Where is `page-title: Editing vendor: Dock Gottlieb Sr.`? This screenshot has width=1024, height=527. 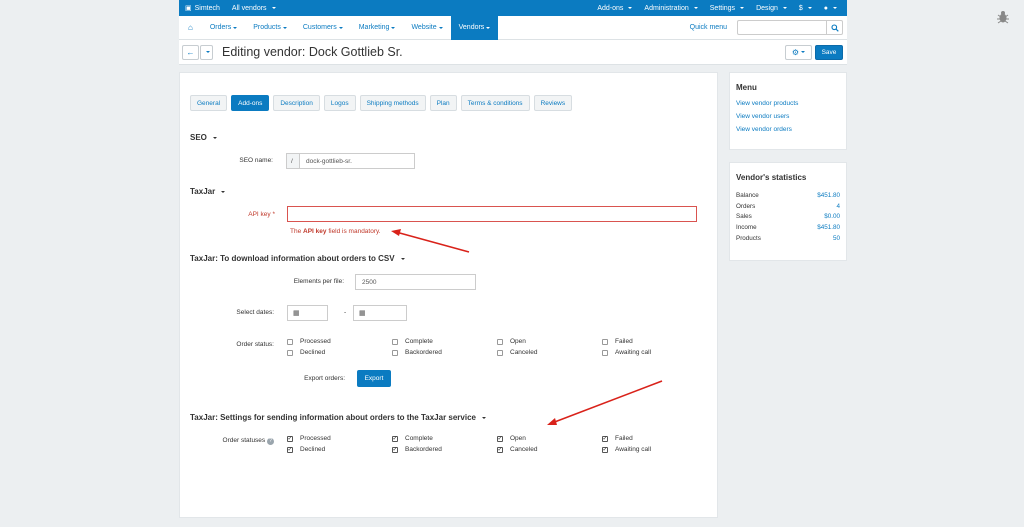
page-title: Editing vendor: Dock Gottlieb Sr. is located at coordinates (312, 52).